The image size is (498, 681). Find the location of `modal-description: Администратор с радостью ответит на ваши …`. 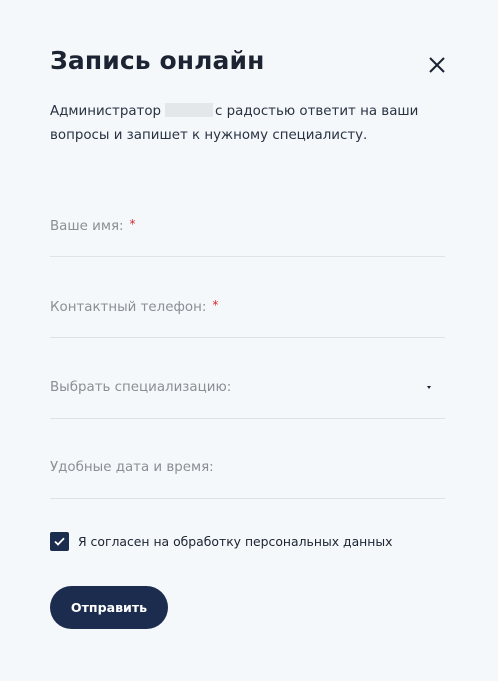

modal-description: Администратор с радостью ответит на ваши … is located at coordinates (250, 124).